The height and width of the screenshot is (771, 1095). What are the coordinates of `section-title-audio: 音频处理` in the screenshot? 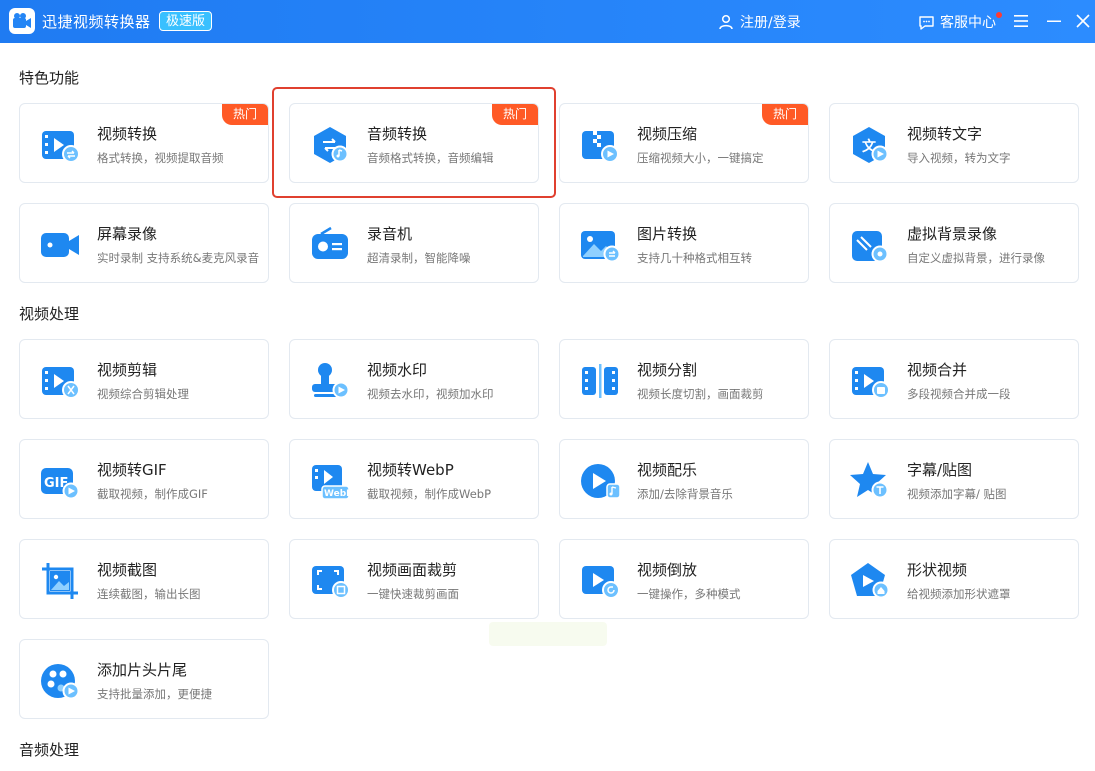 It's located at (49, 750).